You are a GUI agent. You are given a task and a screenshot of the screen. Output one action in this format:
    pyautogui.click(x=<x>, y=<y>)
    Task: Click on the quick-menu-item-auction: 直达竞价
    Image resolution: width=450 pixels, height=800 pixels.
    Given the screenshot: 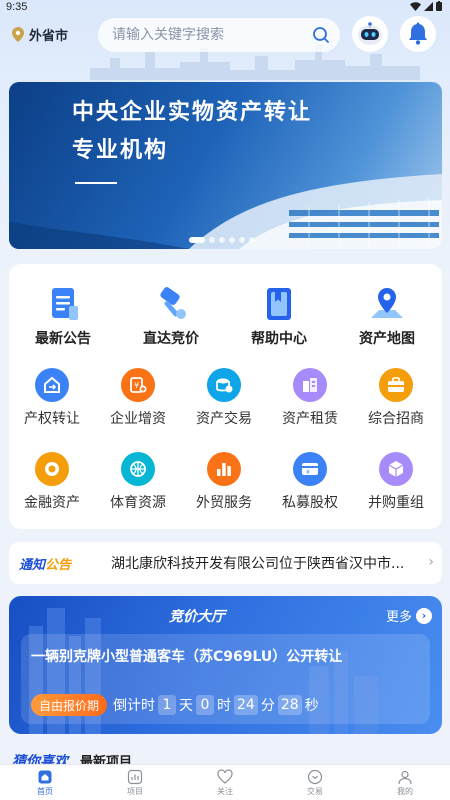 What is the action you would take?
    pyautogui.click(x=171, y=316)
    